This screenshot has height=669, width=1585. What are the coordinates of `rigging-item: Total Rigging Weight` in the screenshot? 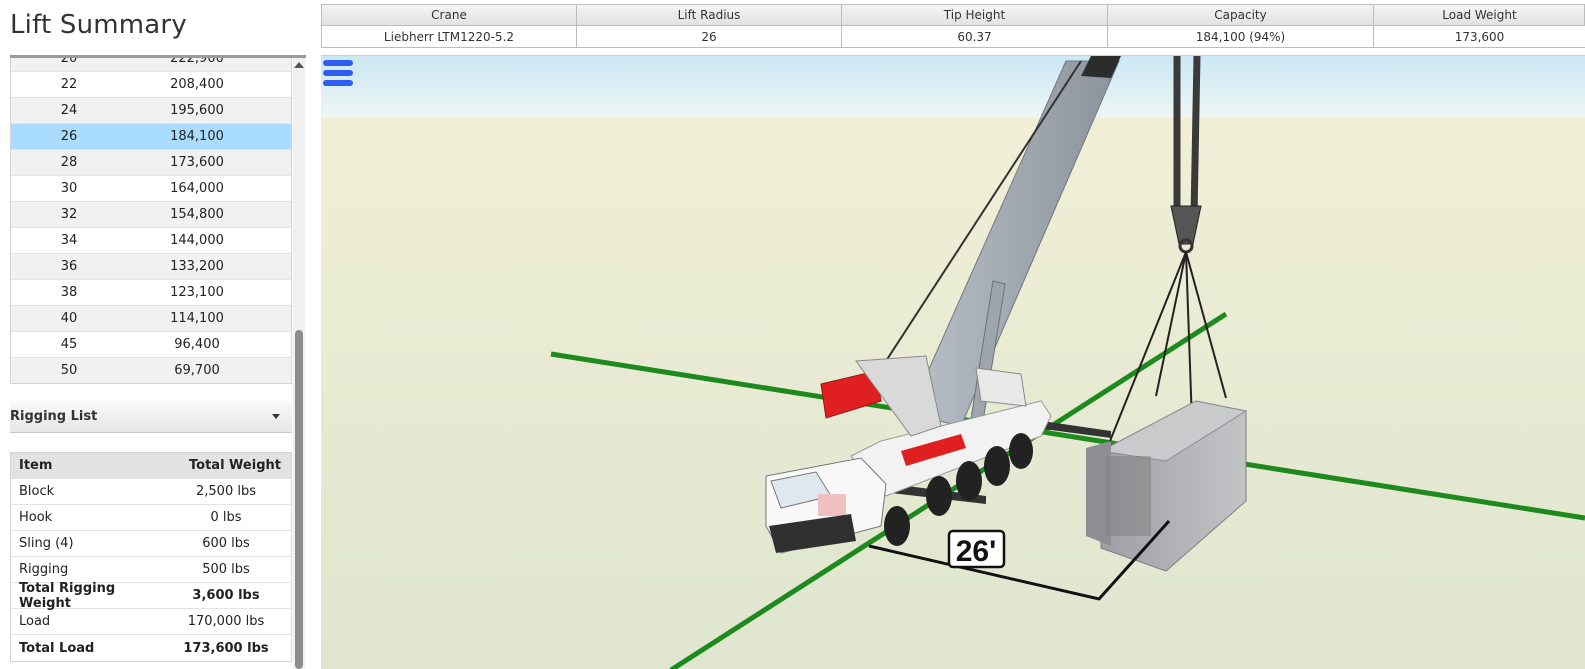 It's located at (67, 595).